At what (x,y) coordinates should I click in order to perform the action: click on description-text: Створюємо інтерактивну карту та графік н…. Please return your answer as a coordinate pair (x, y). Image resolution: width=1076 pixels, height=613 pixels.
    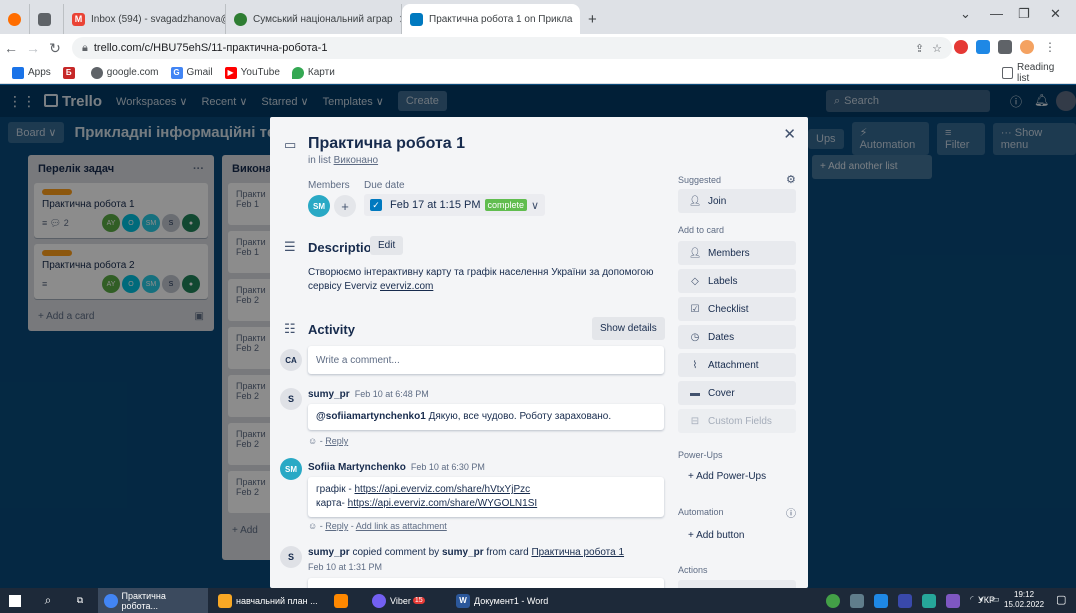
    Looking at the image, I should click on (493, 280).